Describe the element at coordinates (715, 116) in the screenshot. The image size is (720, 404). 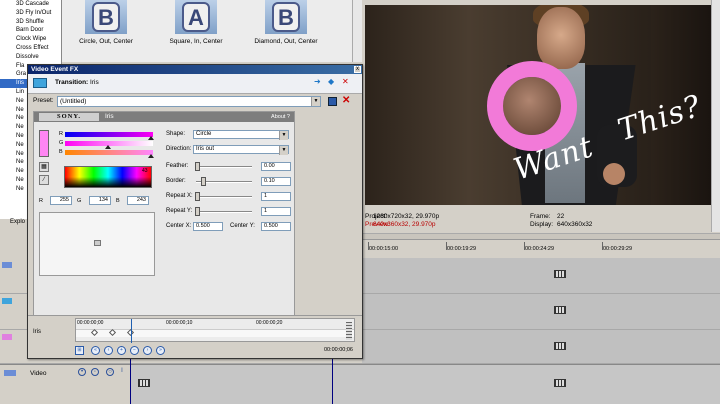
I see `preview-scrollbar` at that location.